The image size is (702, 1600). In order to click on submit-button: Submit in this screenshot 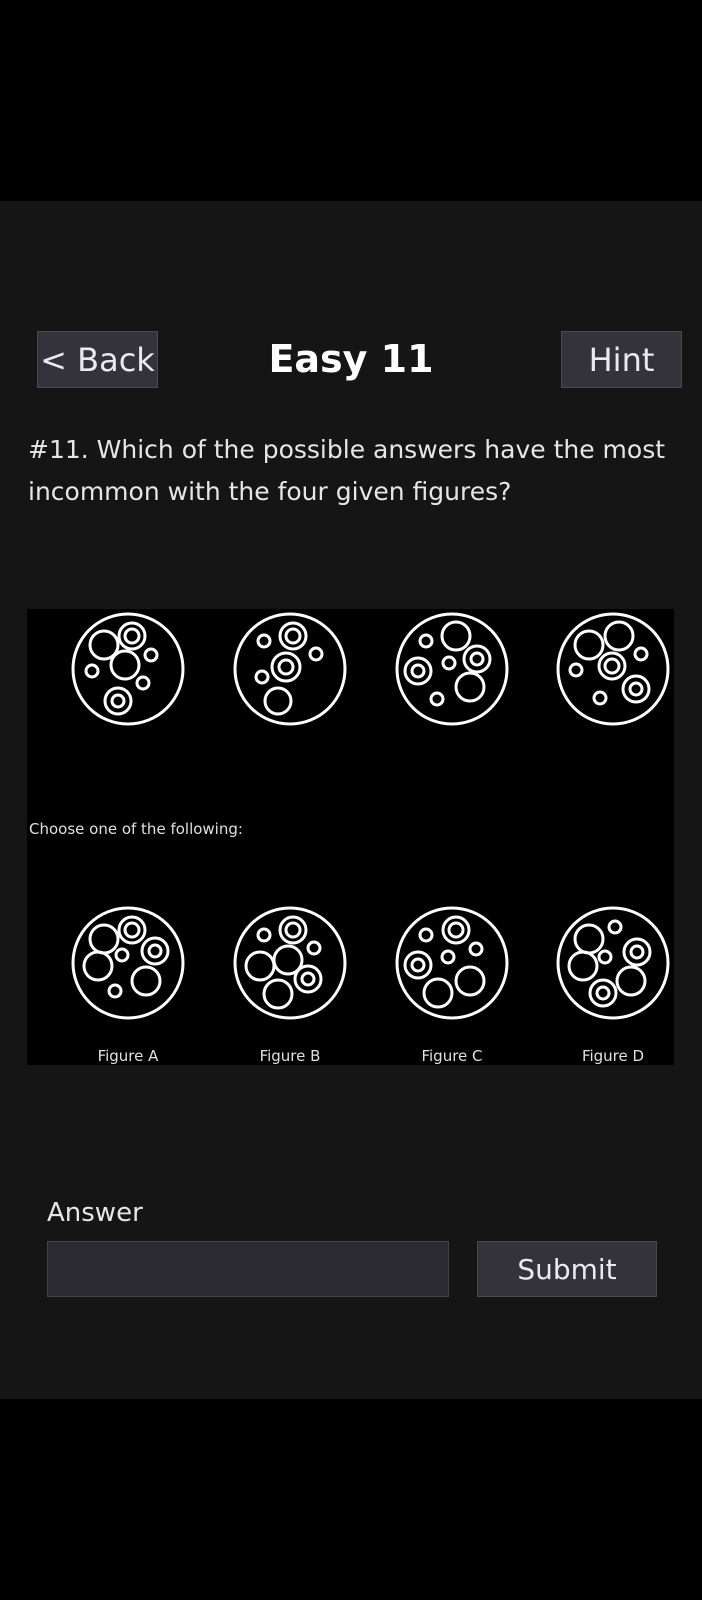, I will do `click(567, 1269)`.